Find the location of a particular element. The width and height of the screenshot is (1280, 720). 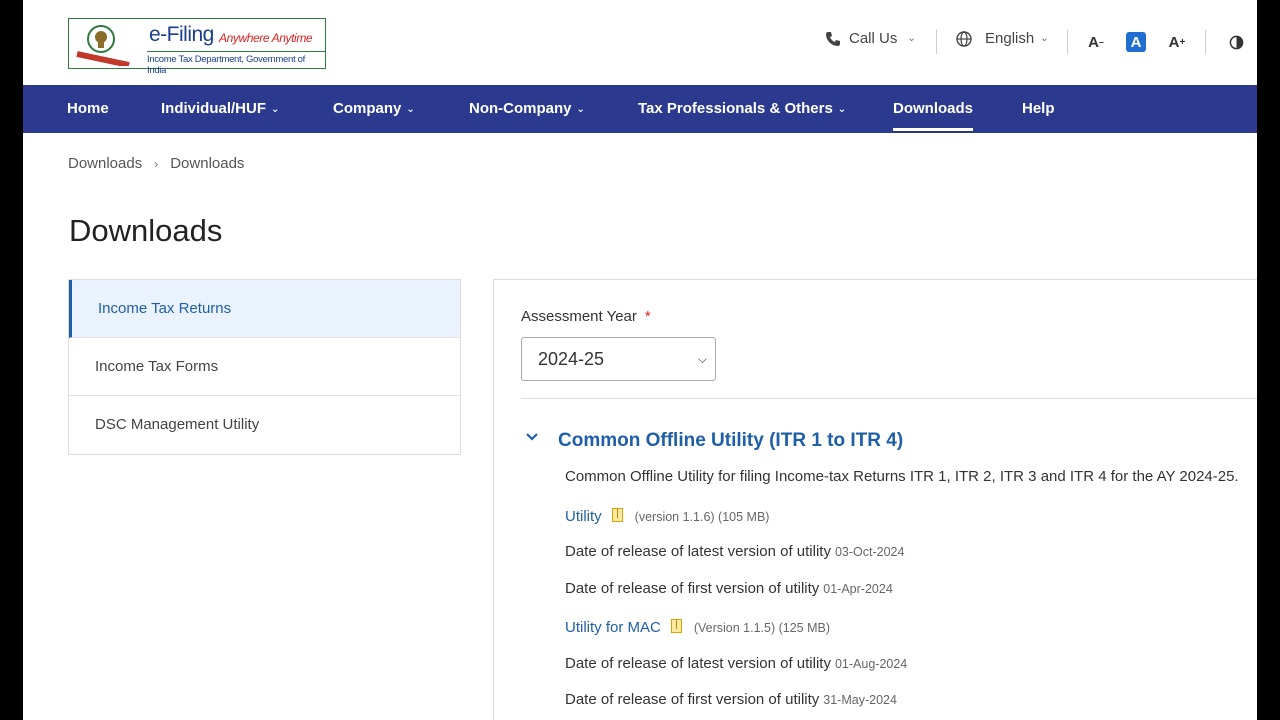

assessment-year-label: Assessment Year * is located at coordinates (586, 316).